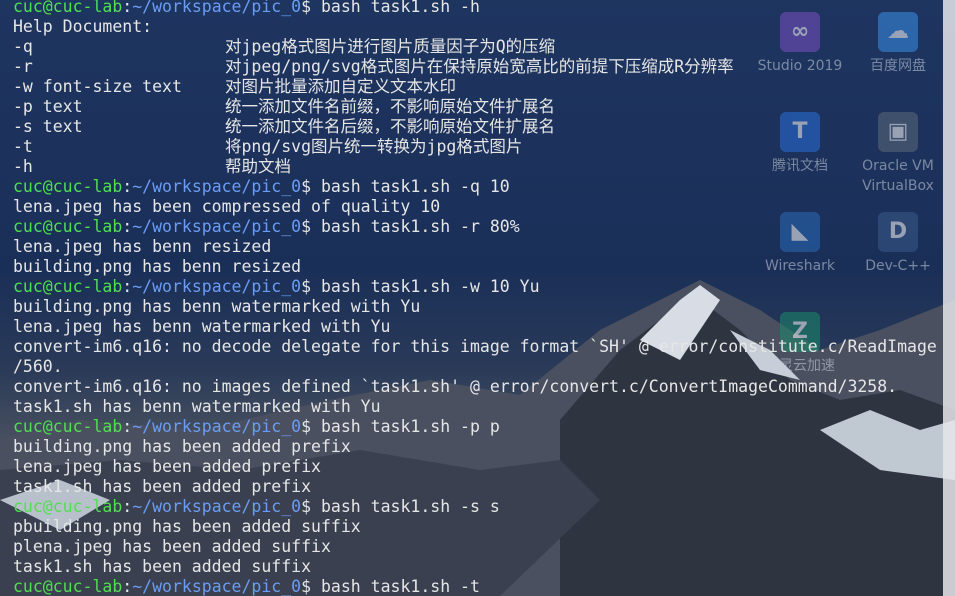  I want to click on command-text: bash task1.sh -w 10 Yu, so click(430, 286).